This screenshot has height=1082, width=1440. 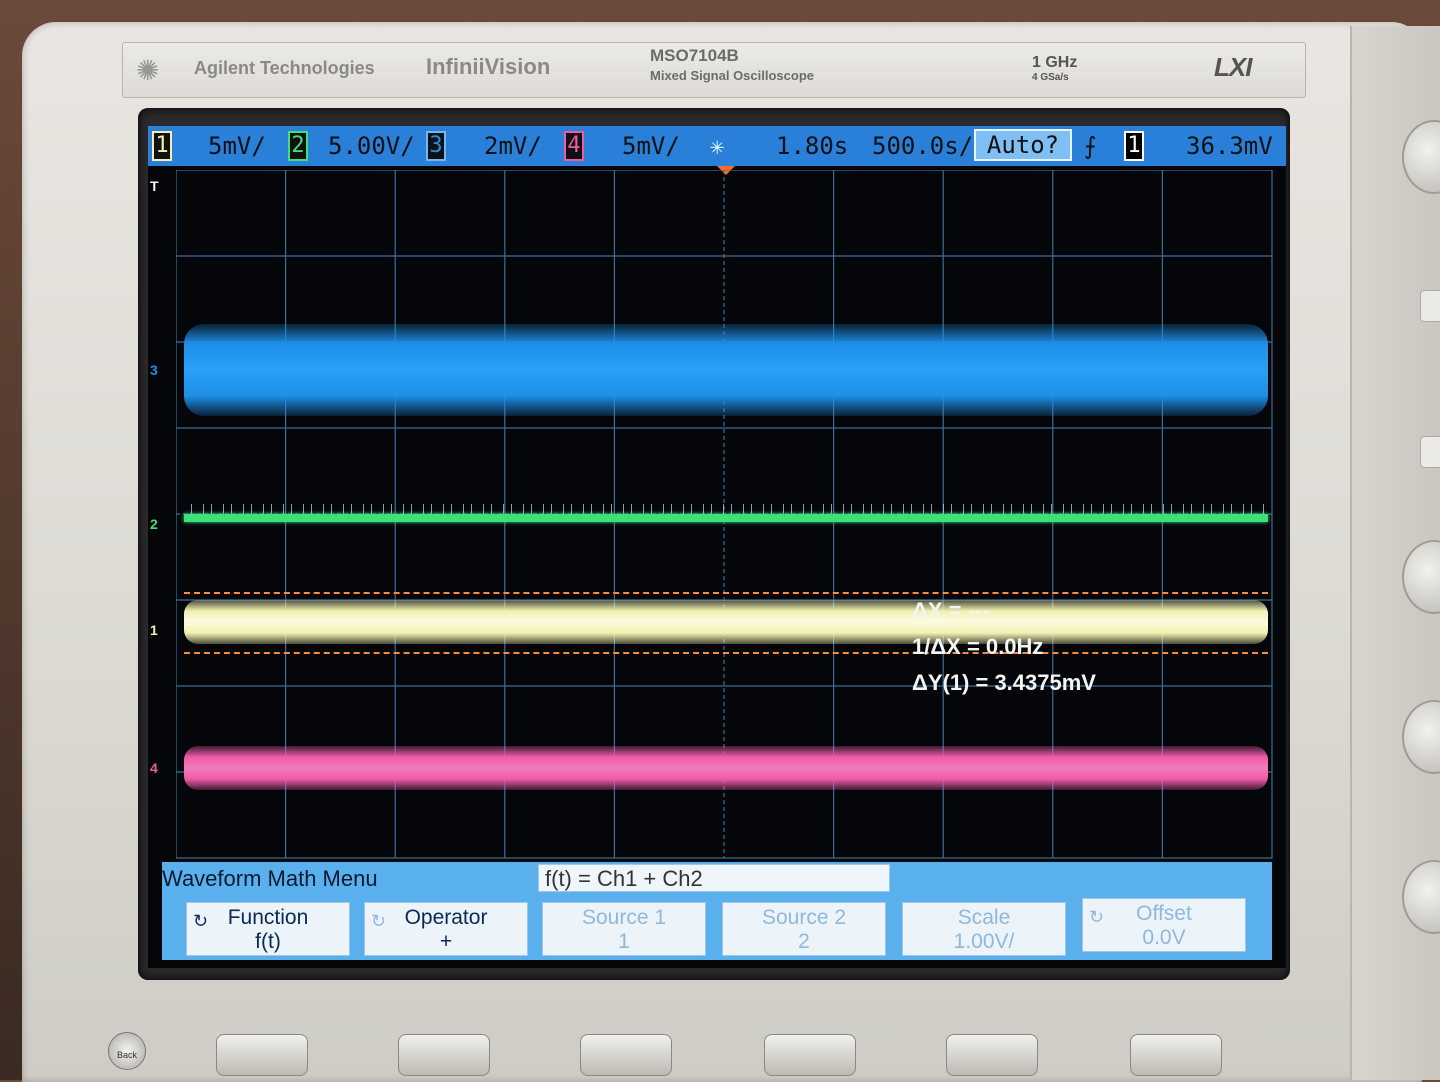 I want to click on brand-name: Agilent Technologies, so click(x=284, y=68).